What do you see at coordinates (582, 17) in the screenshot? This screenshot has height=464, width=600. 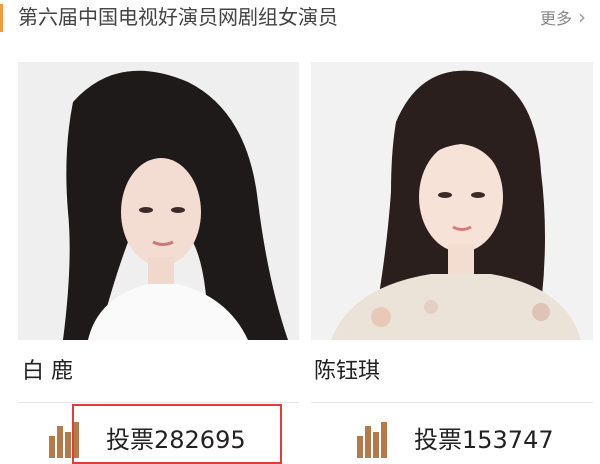 I see `chevron-right-icon: ›` at bounding box center [582, 17].